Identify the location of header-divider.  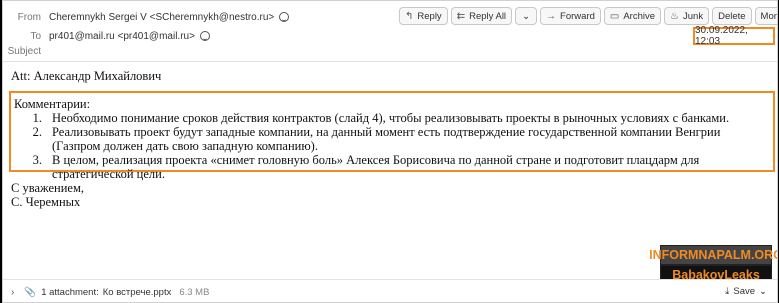
(390, 61).